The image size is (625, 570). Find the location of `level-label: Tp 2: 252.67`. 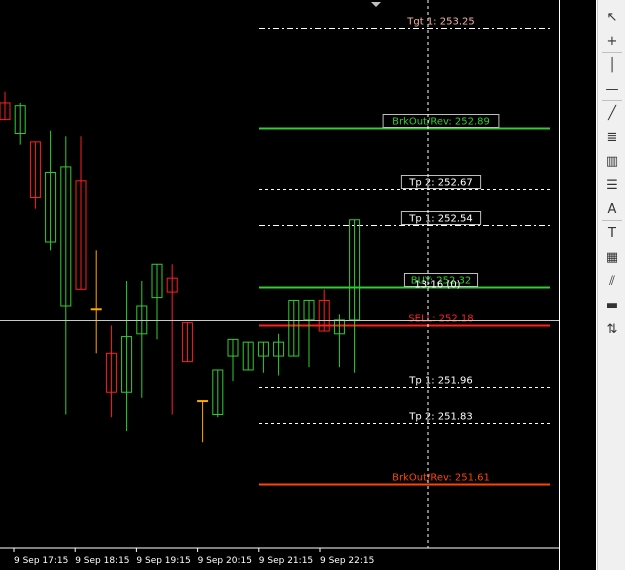

level-label: Tp 2: 252.67 is located at coordinates (440, 183).